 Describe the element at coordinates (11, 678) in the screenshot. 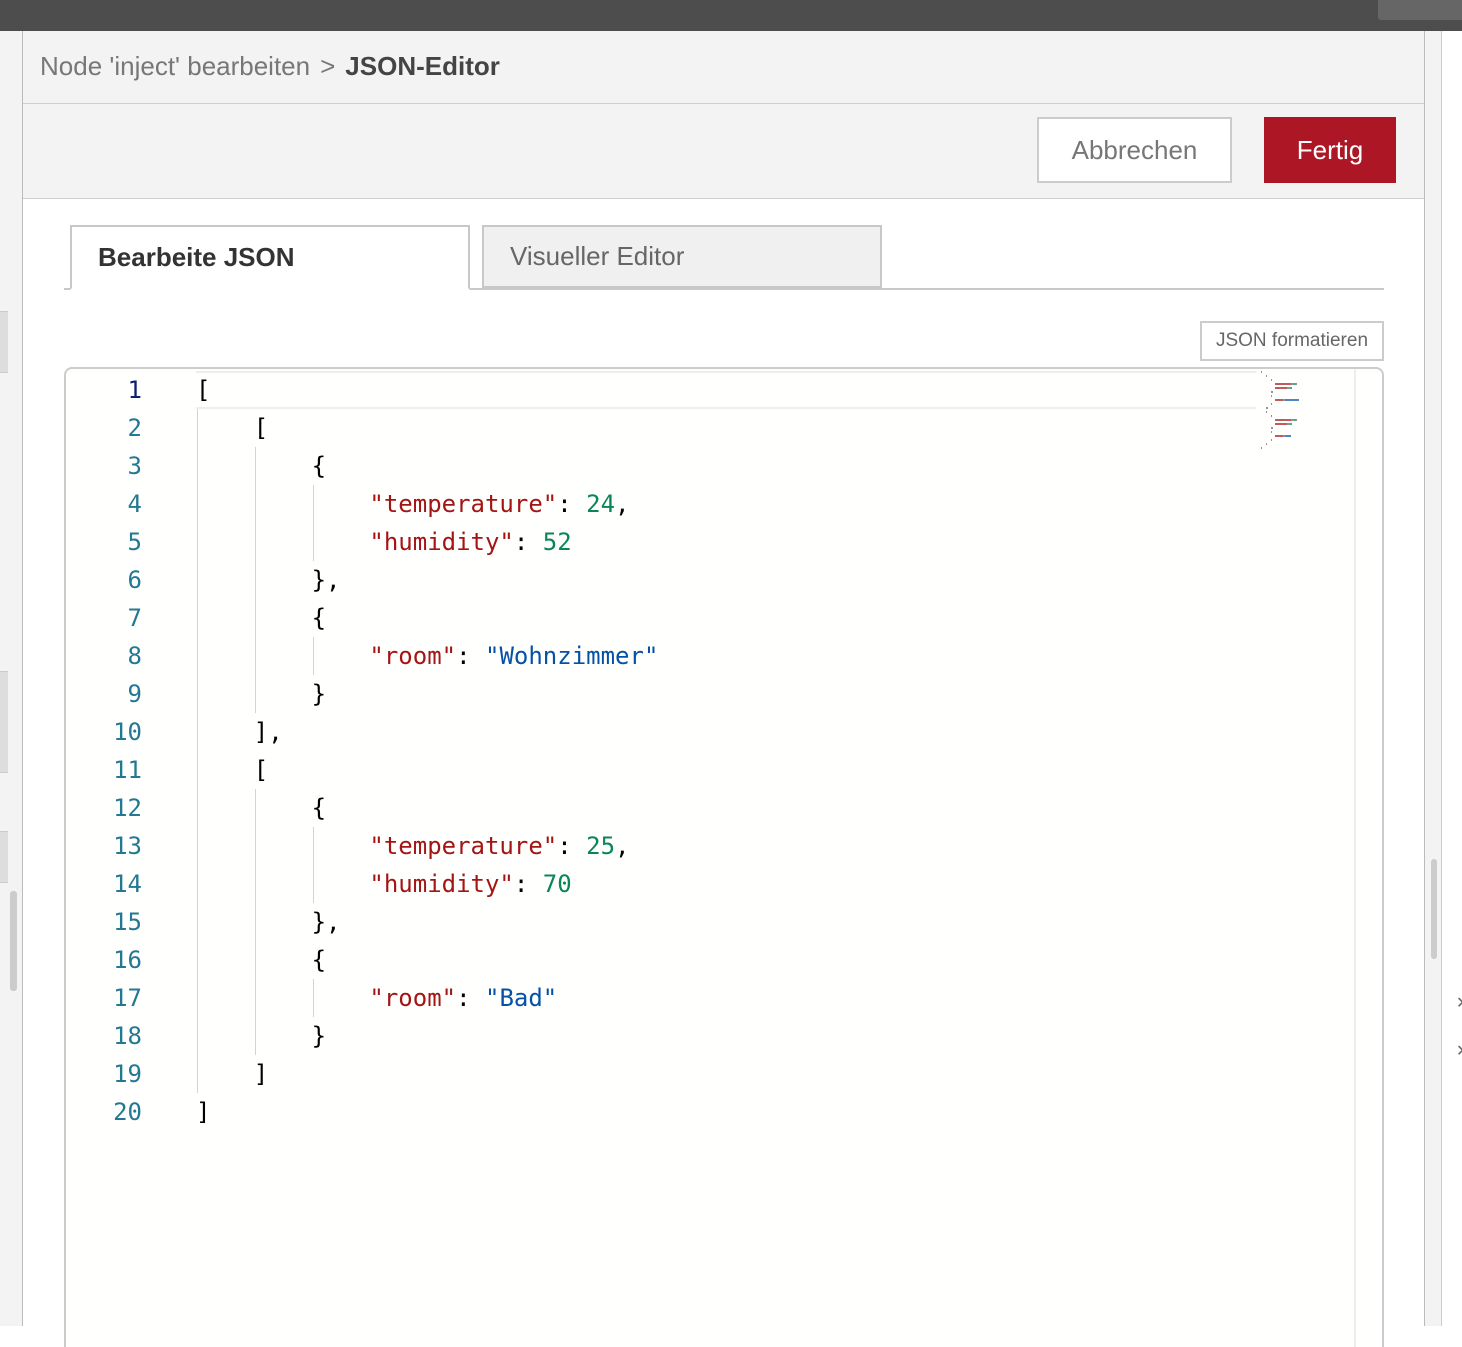

I see `workspace-left-edge` at that location.